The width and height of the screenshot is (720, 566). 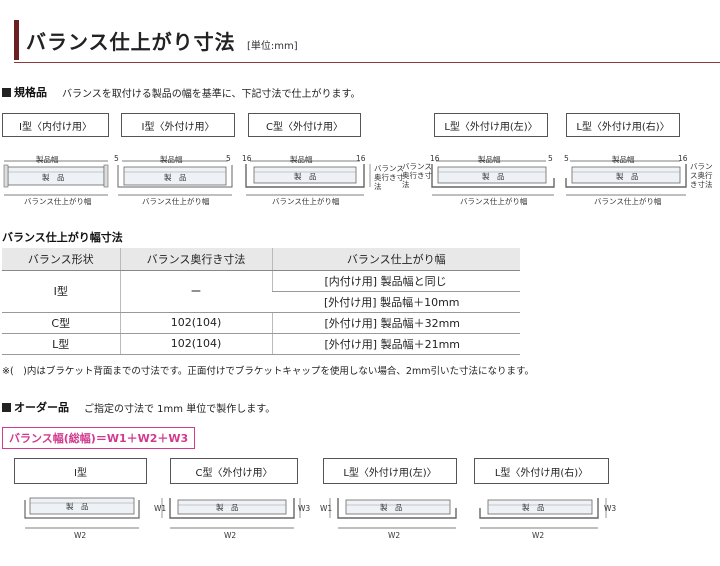 I want to click on order-description: ご指定の寸法で 1mm 単位で製作します。, so click(x=180, y=409).